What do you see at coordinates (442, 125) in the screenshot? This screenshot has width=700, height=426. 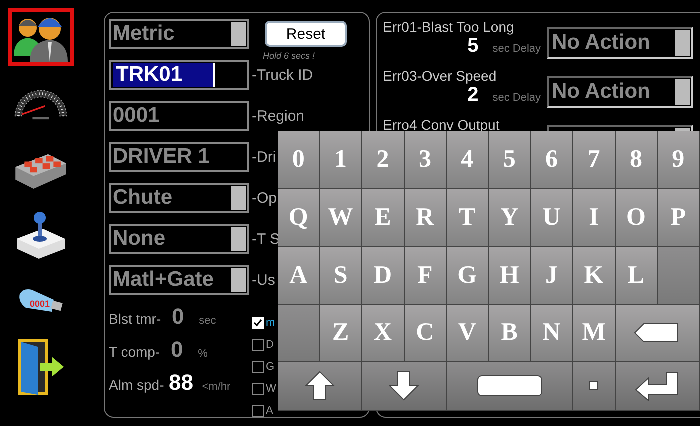 I see `error-label: Erro4 Conv Output` at bounding box center [442, 125].